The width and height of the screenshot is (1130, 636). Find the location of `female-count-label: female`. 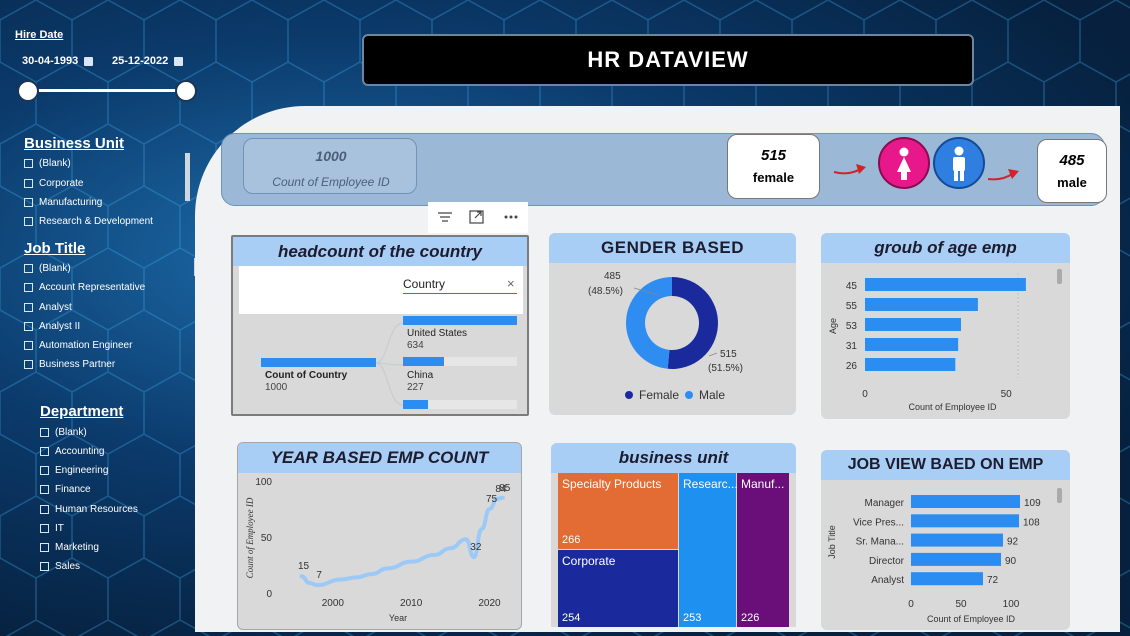

female-count-label: female is located at coordinates (773, 177).